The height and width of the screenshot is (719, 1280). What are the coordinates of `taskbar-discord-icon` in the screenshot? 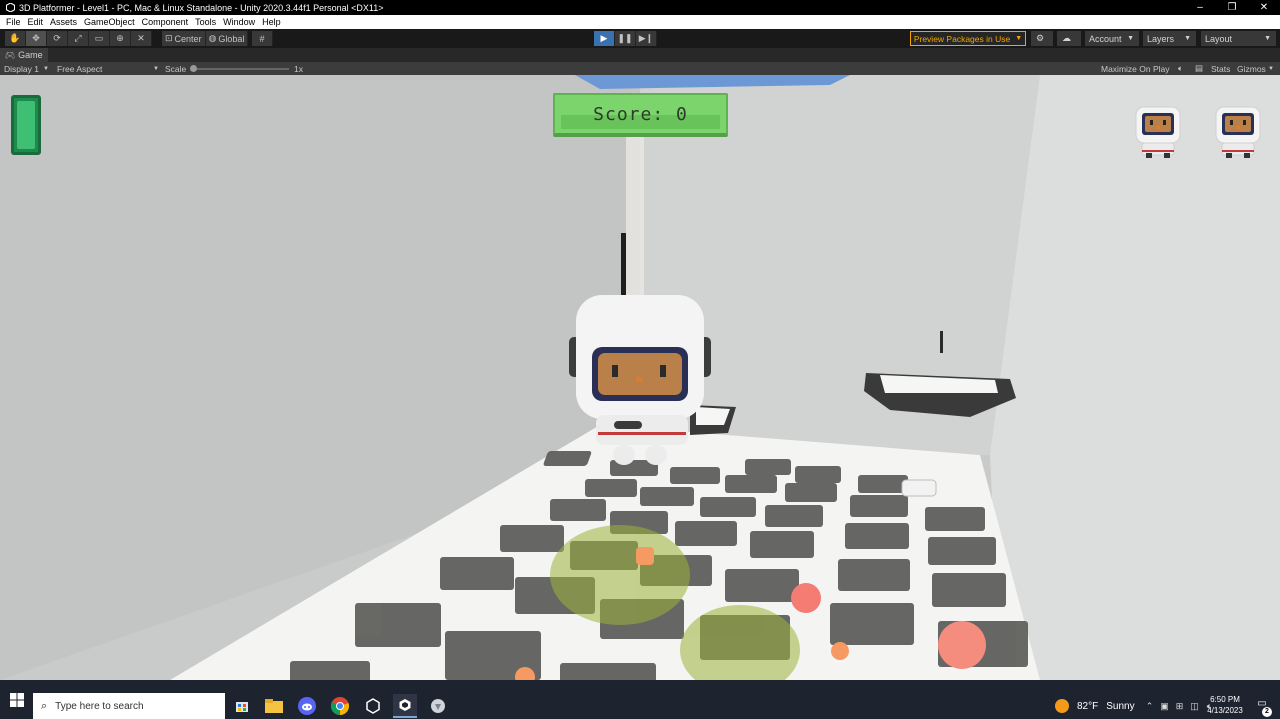 It's located at (307, 706).